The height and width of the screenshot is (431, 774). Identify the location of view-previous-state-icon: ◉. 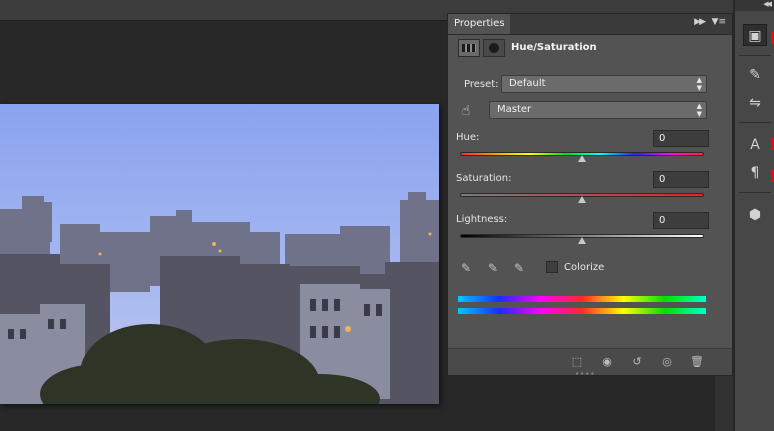
(607, 362).